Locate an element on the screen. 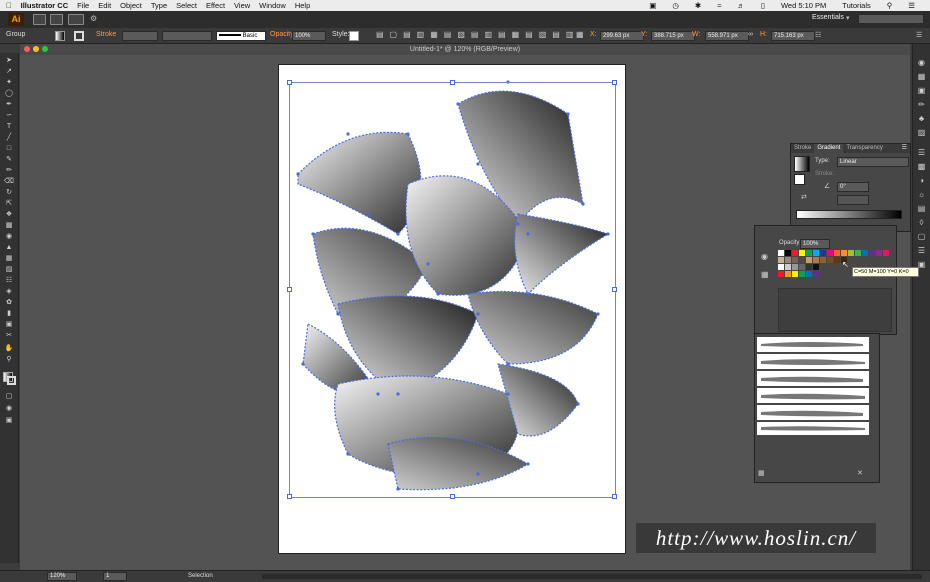  perspective-grid-tool-icon: ▲ is located at coordinates (9, 248).